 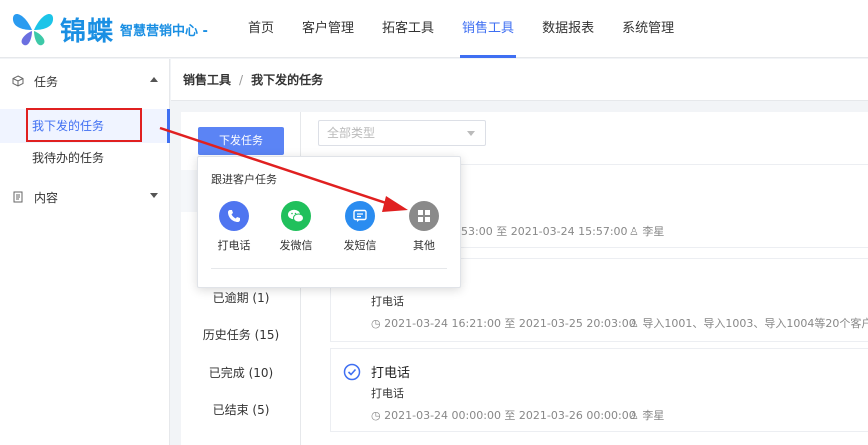 I want to click on task-time-range: 53:00 至 2021-03-24 15:57:00, so click(x=544, y=231).